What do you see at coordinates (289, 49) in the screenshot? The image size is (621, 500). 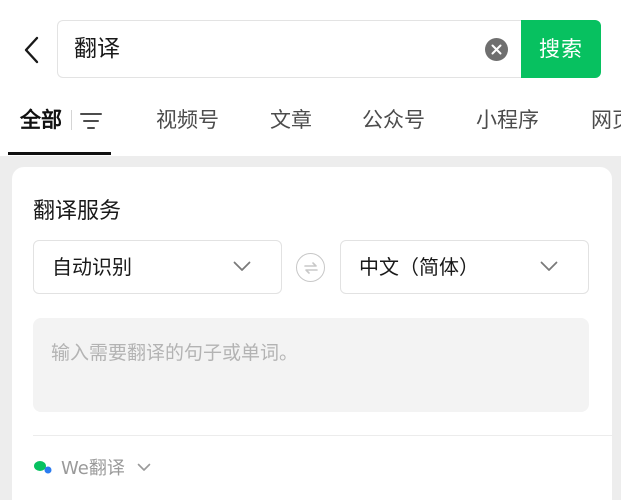 I see `search-box: 翻译` at bounding box center [289, 49].